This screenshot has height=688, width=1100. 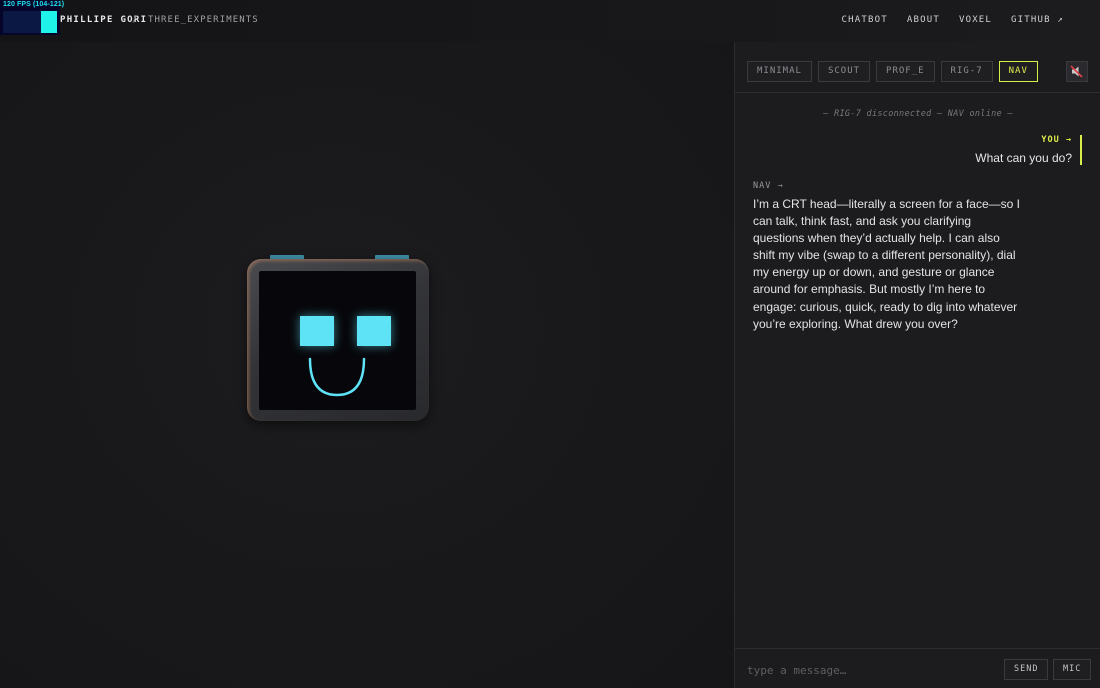 I want to click on crt-screen, so click(x=337, y=340).